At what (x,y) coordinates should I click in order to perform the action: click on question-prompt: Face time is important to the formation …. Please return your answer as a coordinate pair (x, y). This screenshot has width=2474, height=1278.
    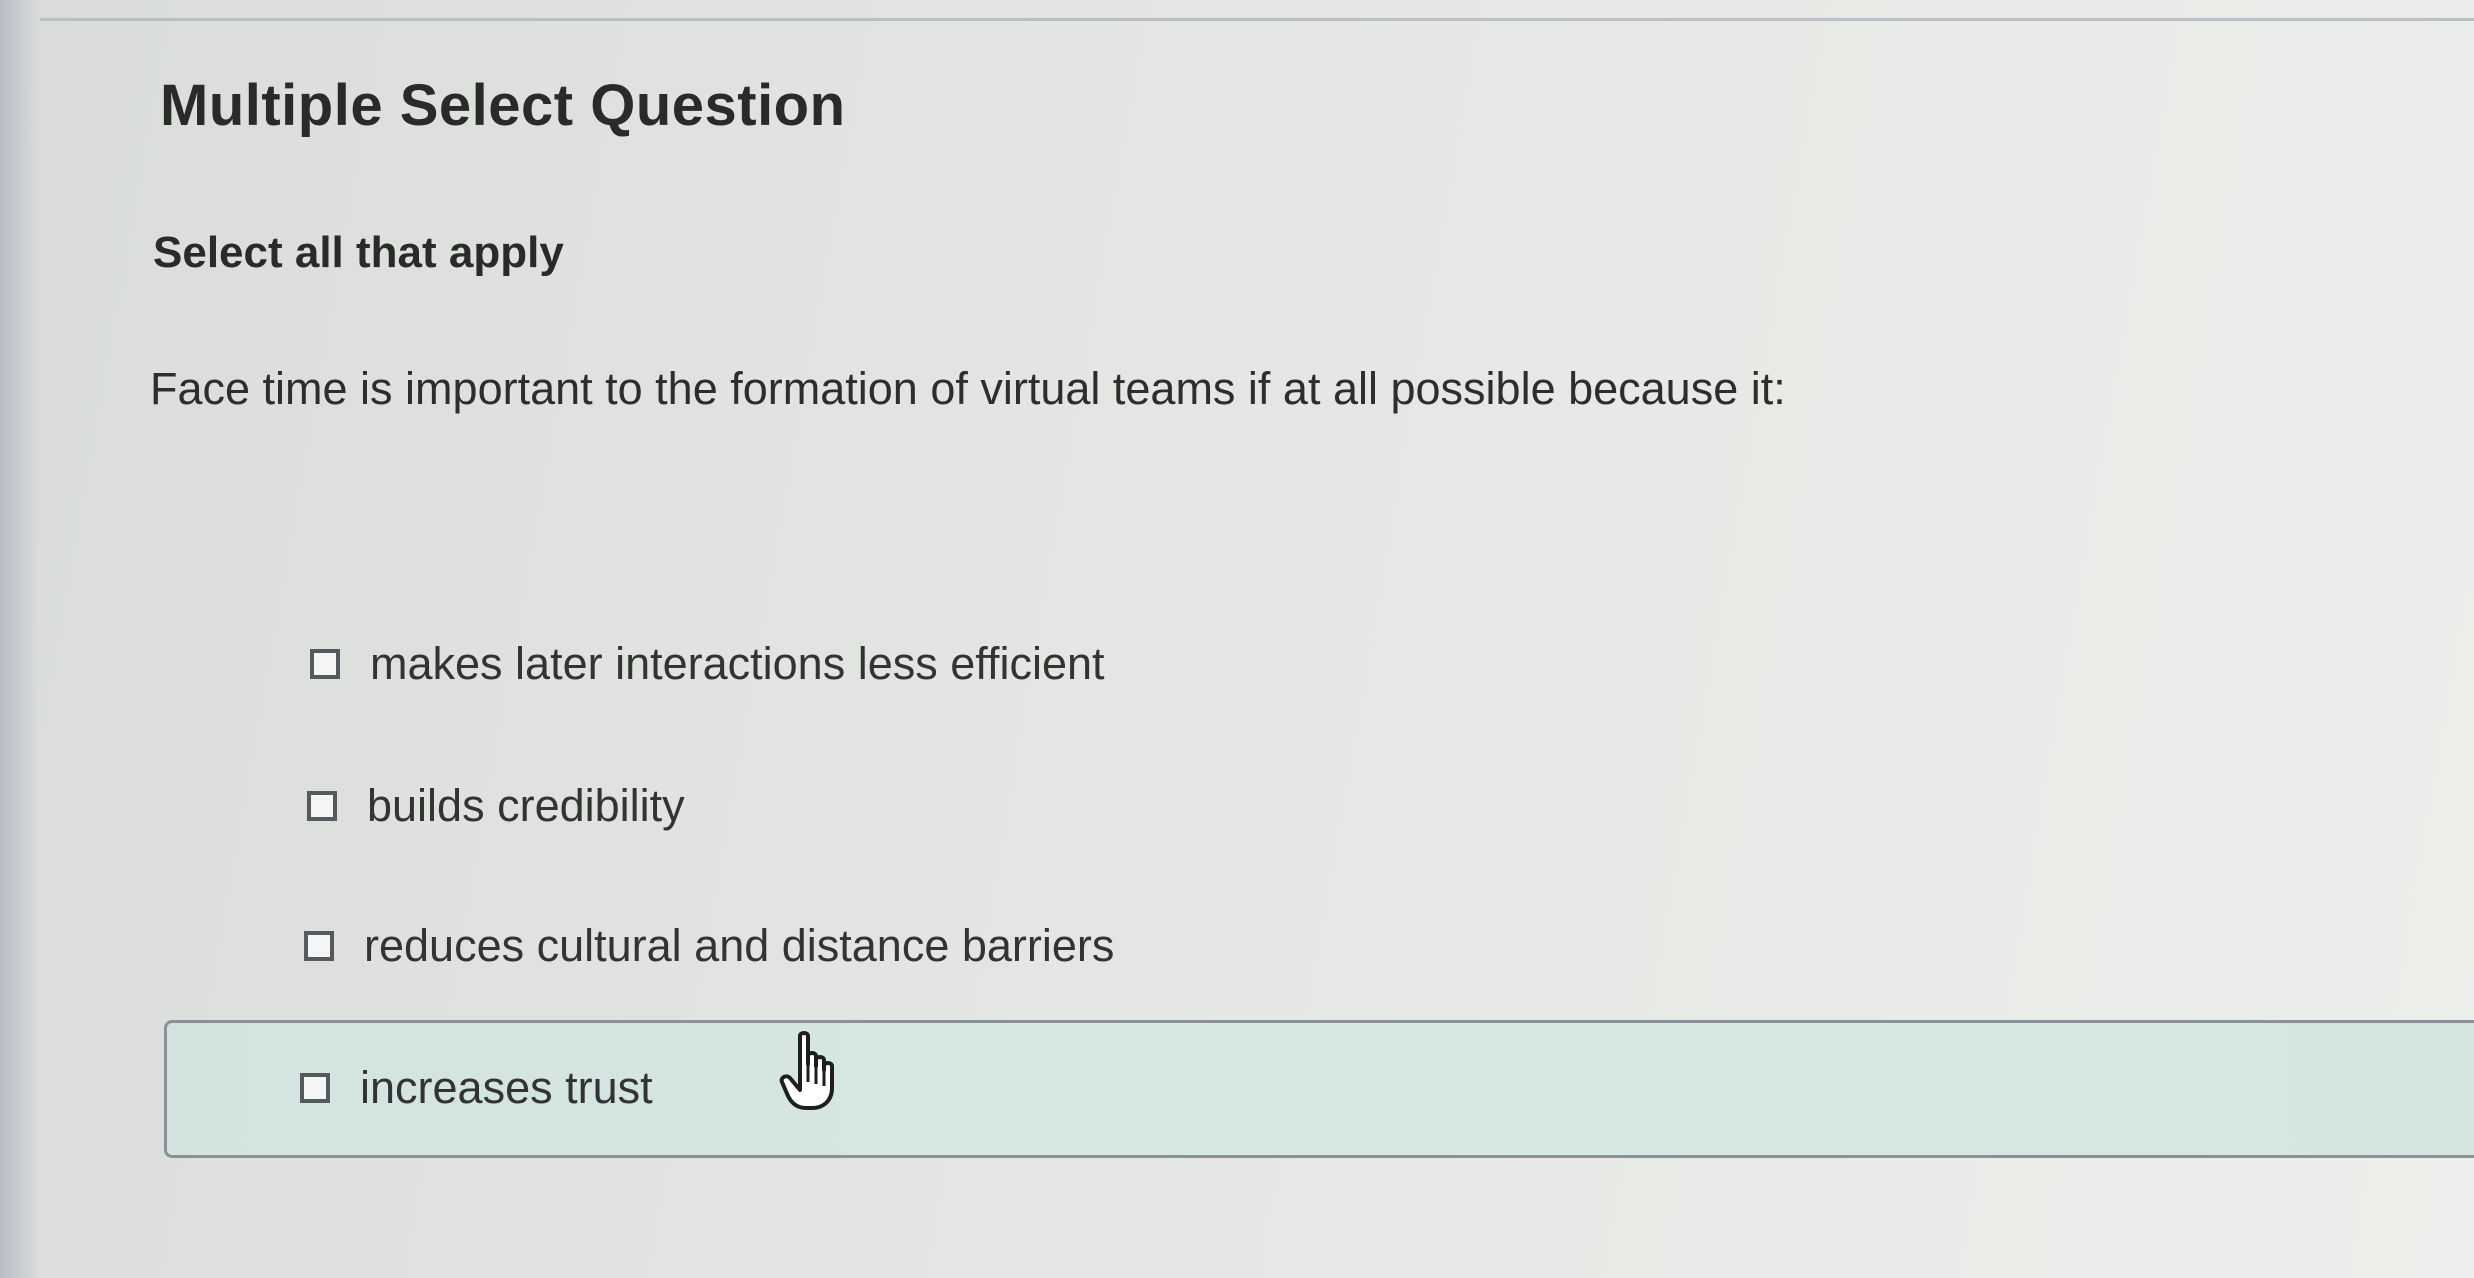
    Looking at the image, I should click on (968, 388).